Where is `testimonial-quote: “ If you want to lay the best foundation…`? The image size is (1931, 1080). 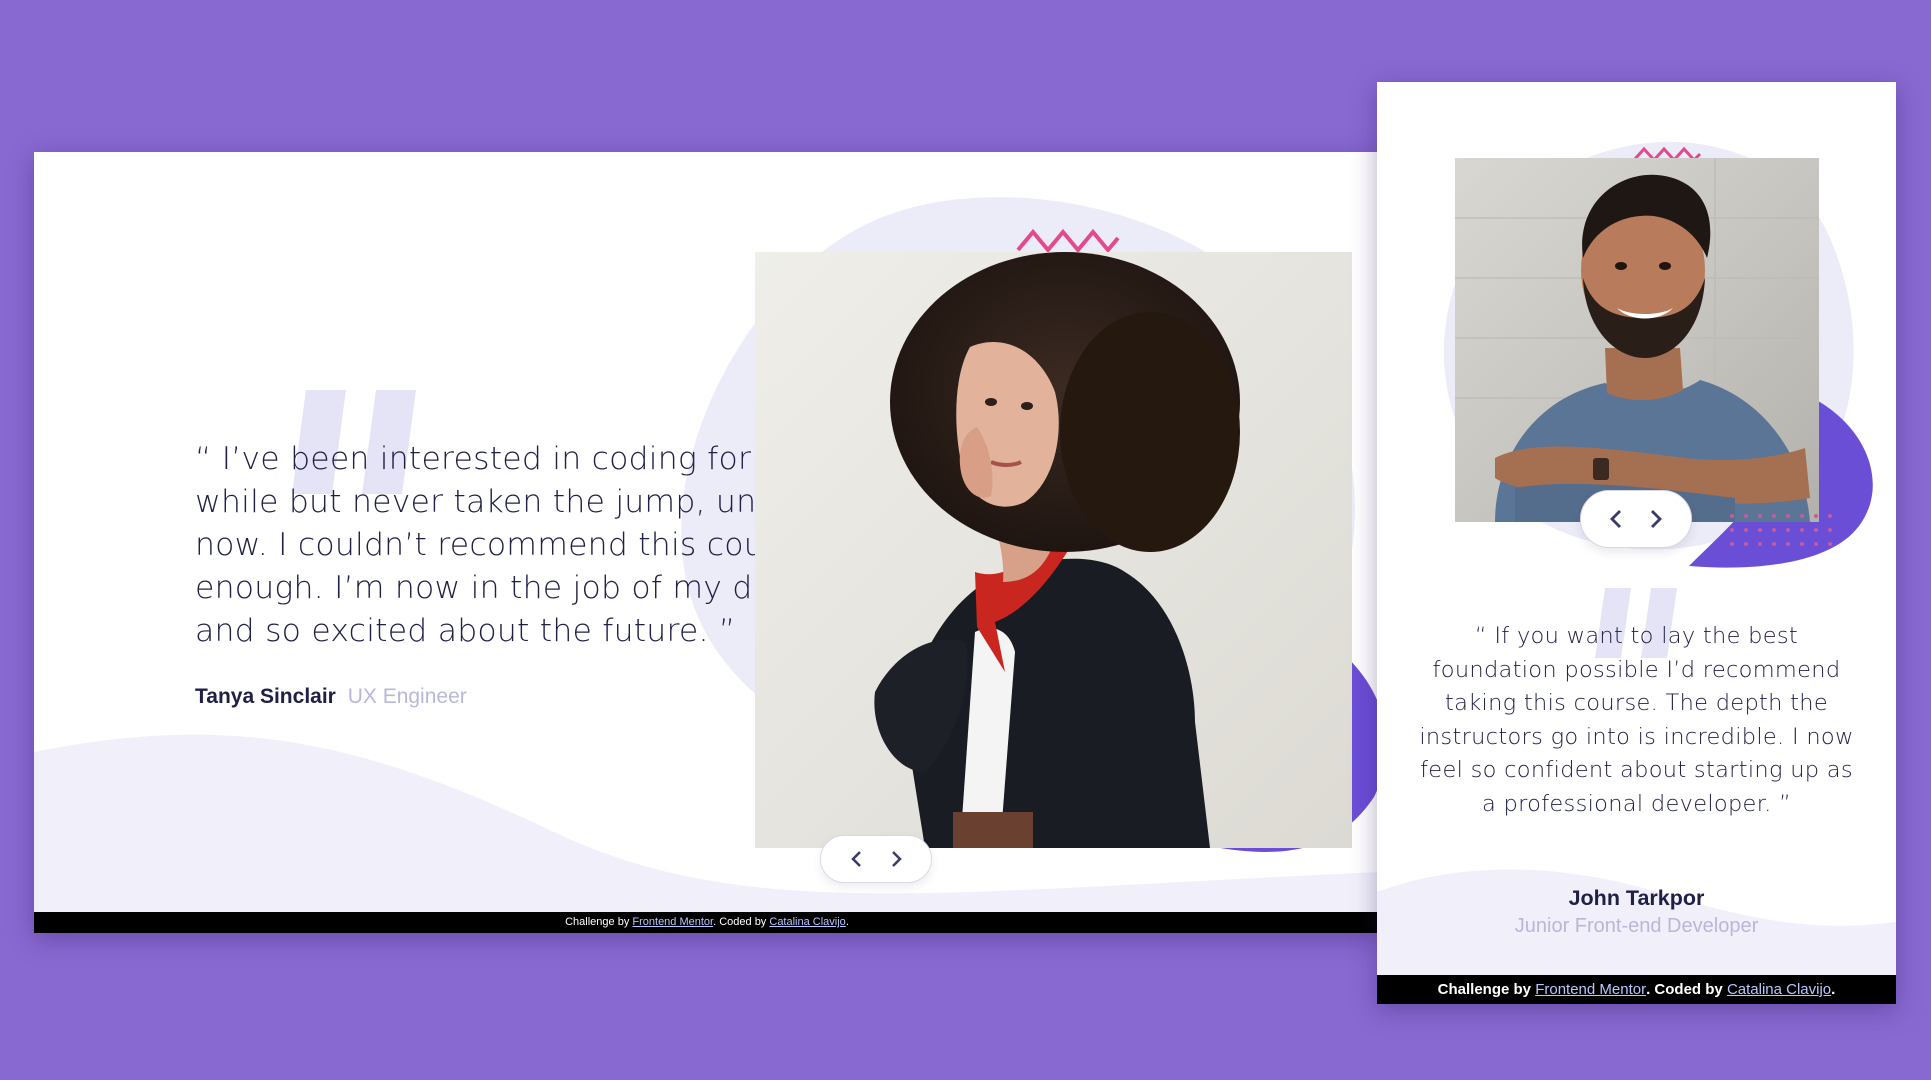 testimonial-quote: “ If you want to lay the best foundation… is located at coordinates (1636, 720).